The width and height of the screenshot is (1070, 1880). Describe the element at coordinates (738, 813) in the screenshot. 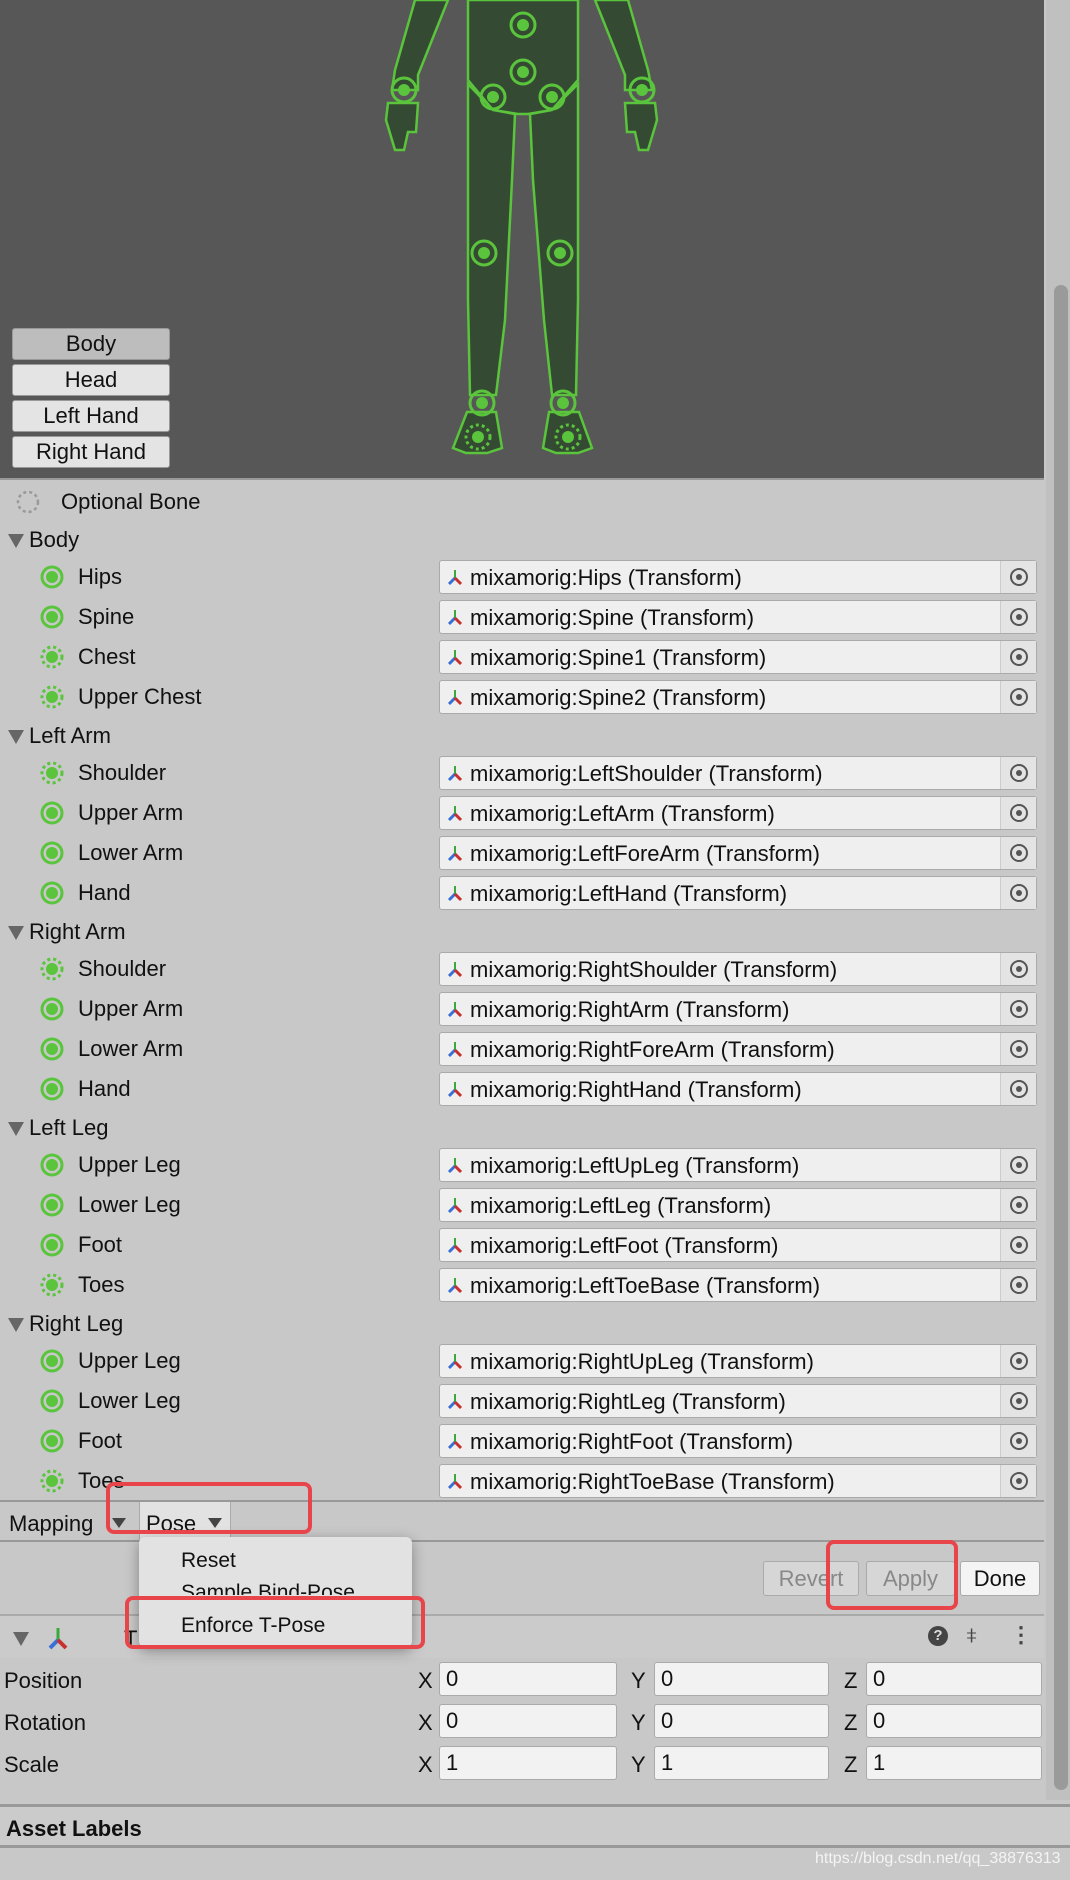

I see `bone-transform-field: mixamorig:LeftArm (Transform)` at that location.